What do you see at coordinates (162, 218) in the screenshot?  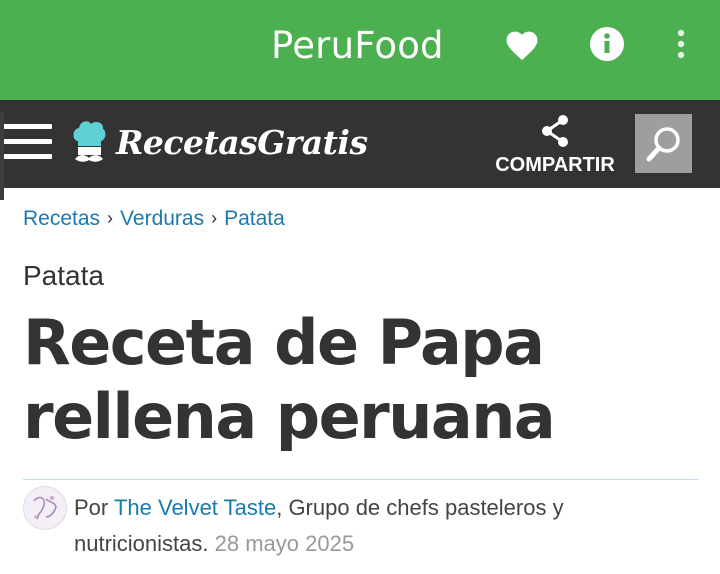 I see `breadcrumb-verduras: Verduras` at bounding box center [162, 218].